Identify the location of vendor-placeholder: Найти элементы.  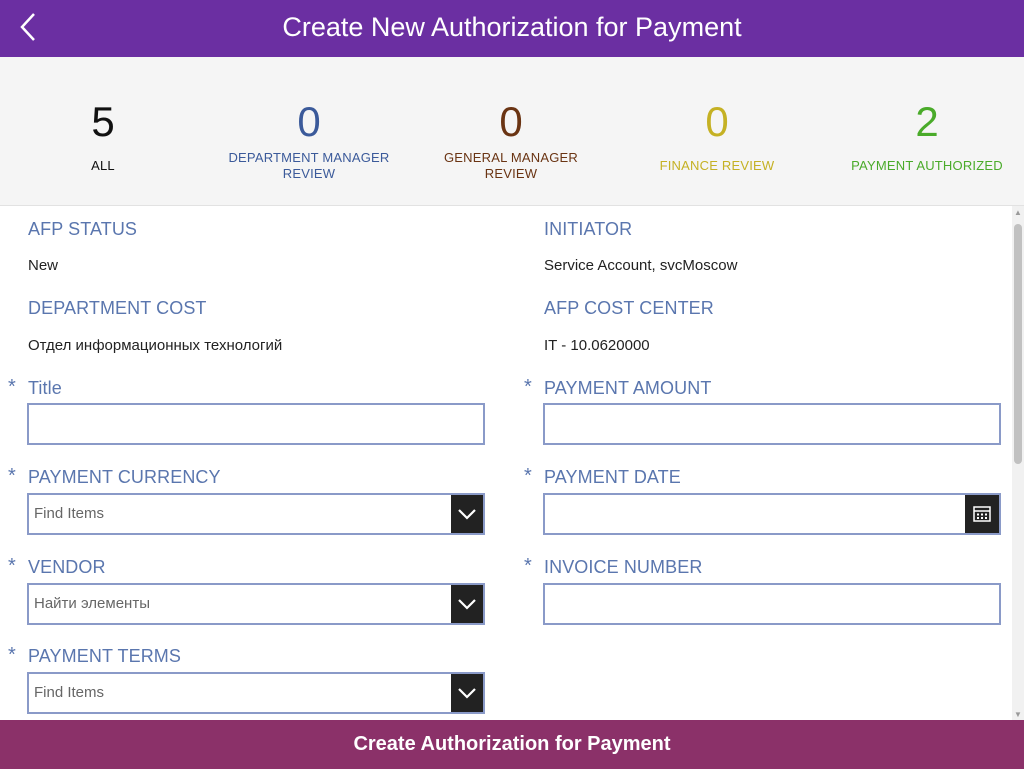
(92, 603).